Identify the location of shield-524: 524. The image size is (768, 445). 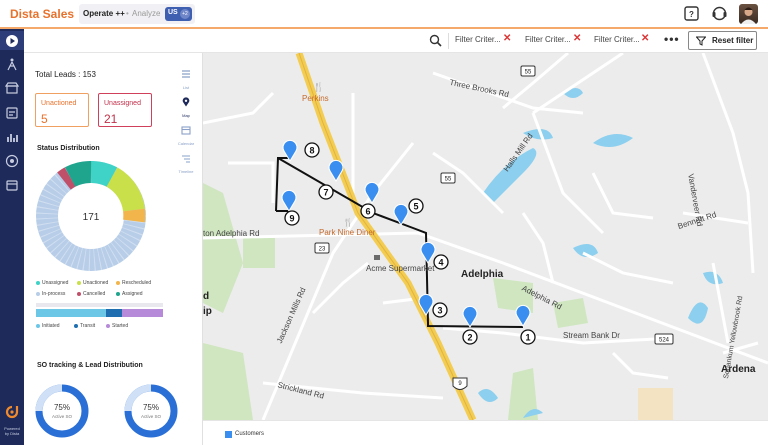
(664, 341).